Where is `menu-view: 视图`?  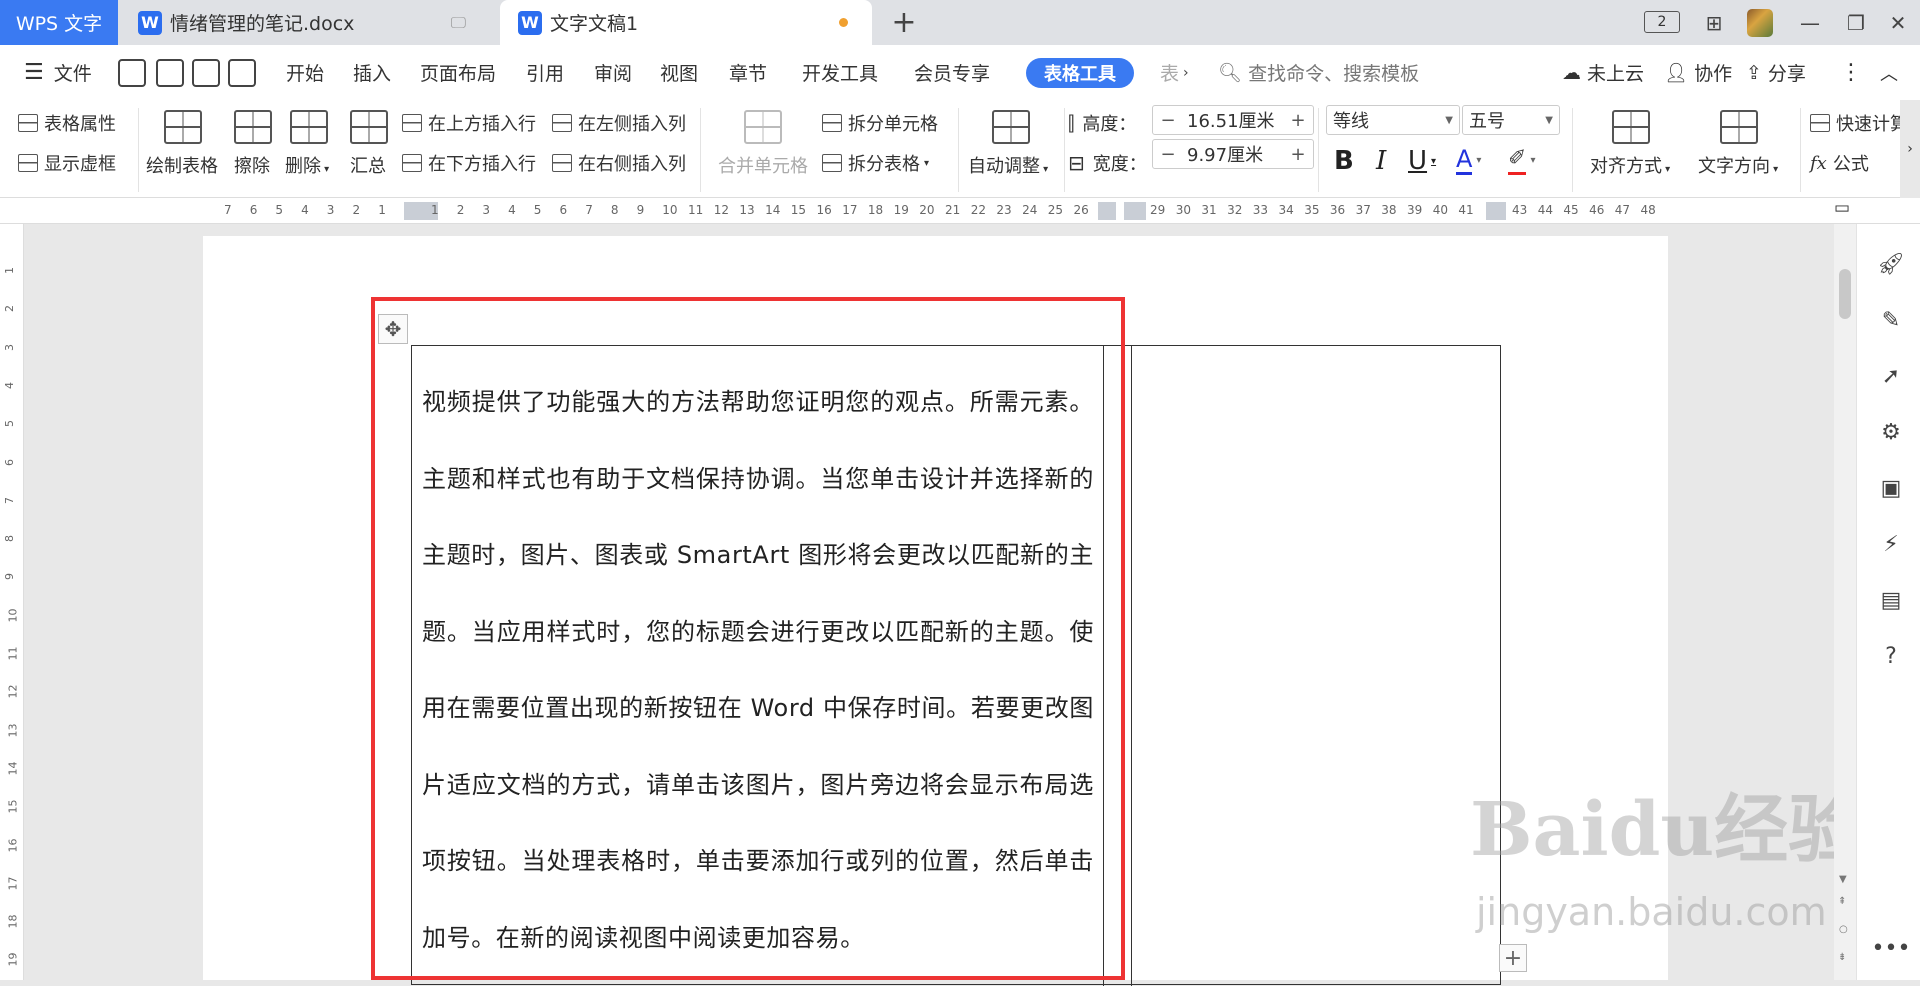 menu-view: 视图 is located at coordinates (679, 72).